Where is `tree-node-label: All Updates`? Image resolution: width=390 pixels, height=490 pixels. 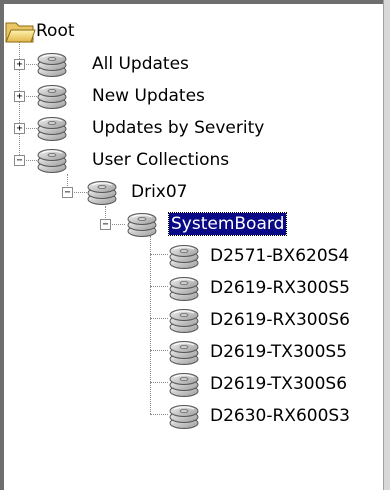
tree-node-label: All Updates is located at coordinates (140, 64).